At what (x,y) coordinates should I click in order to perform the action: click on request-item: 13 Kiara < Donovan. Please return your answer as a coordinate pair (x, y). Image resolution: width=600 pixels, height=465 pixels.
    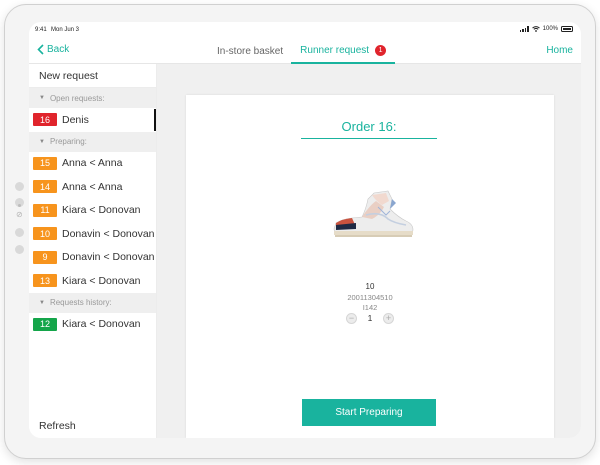
    Looking at the image, I should click on (92, 281).